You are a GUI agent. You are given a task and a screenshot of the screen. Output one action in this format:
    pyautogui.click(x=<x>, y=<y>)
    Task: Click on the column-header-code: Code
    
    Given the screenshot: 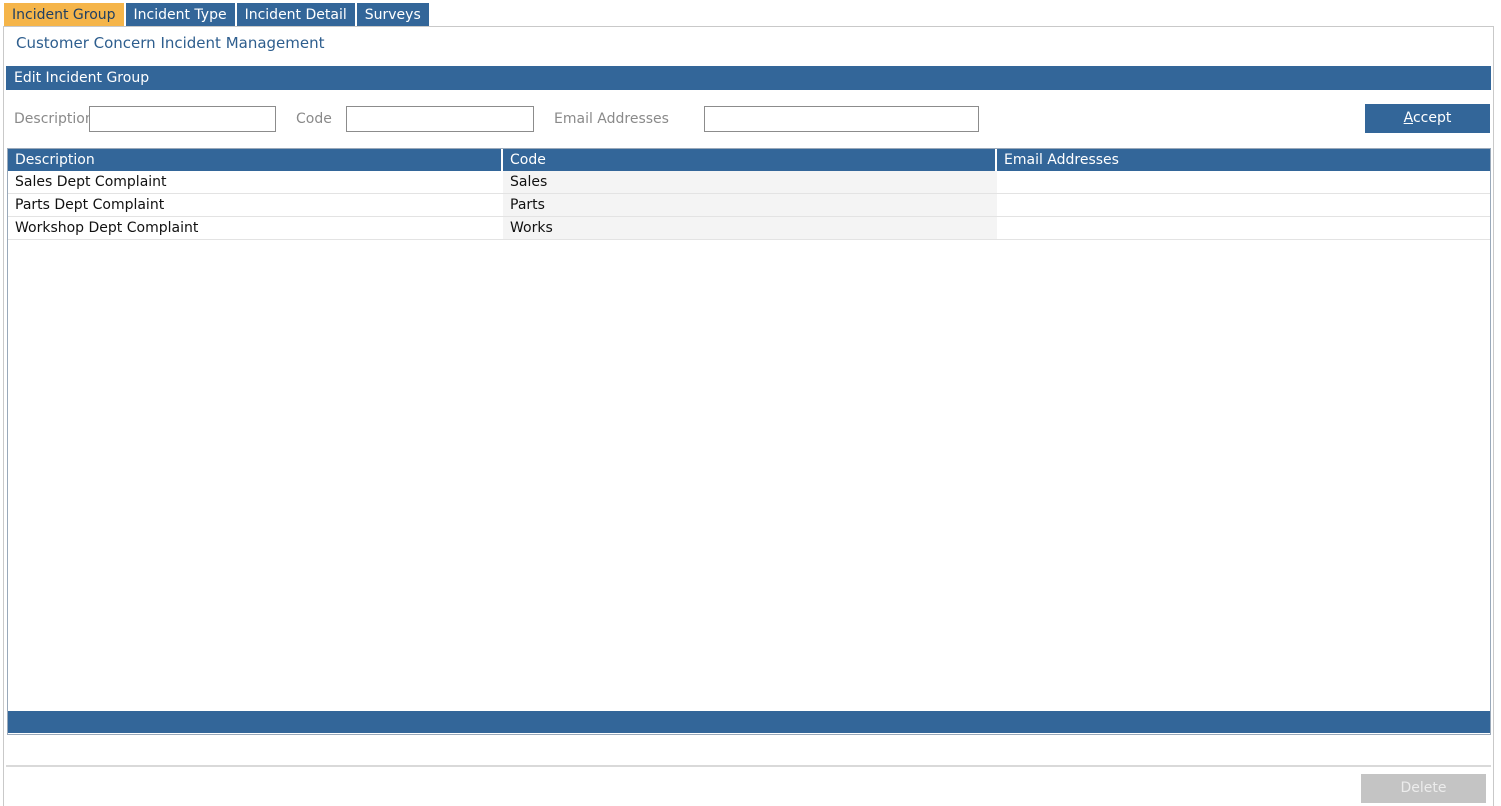 What is the action you would take?
    pyautogui.click(x=750, y=160)
    